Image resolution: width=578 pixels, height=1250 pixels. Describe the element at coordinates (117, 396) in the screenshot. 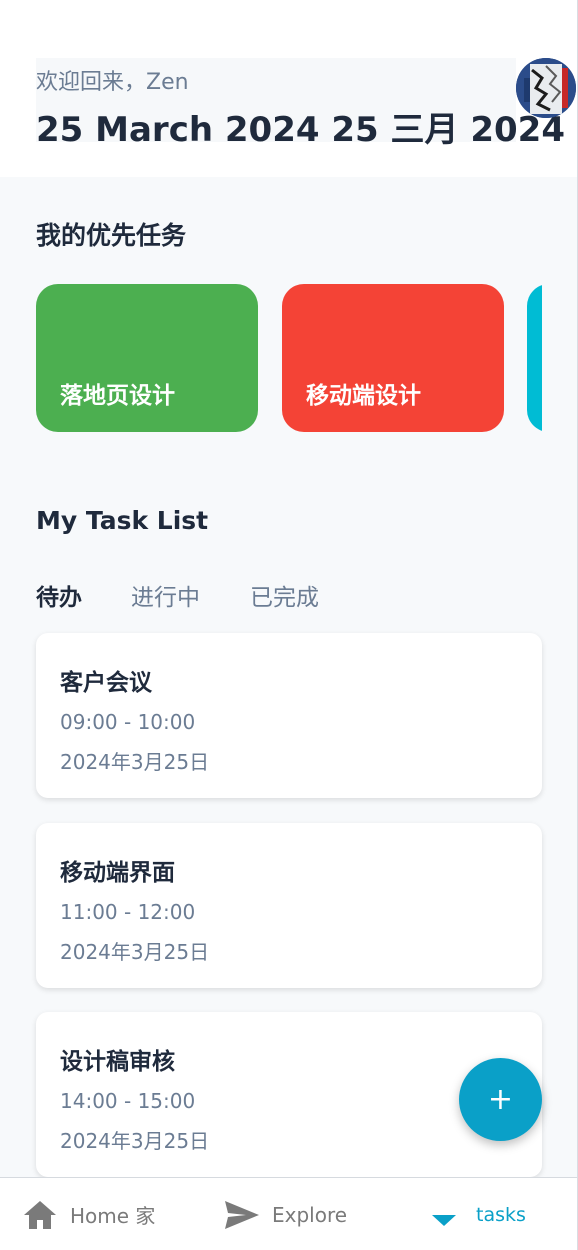

I see `priority-card-label: 落地页设计` at that location.